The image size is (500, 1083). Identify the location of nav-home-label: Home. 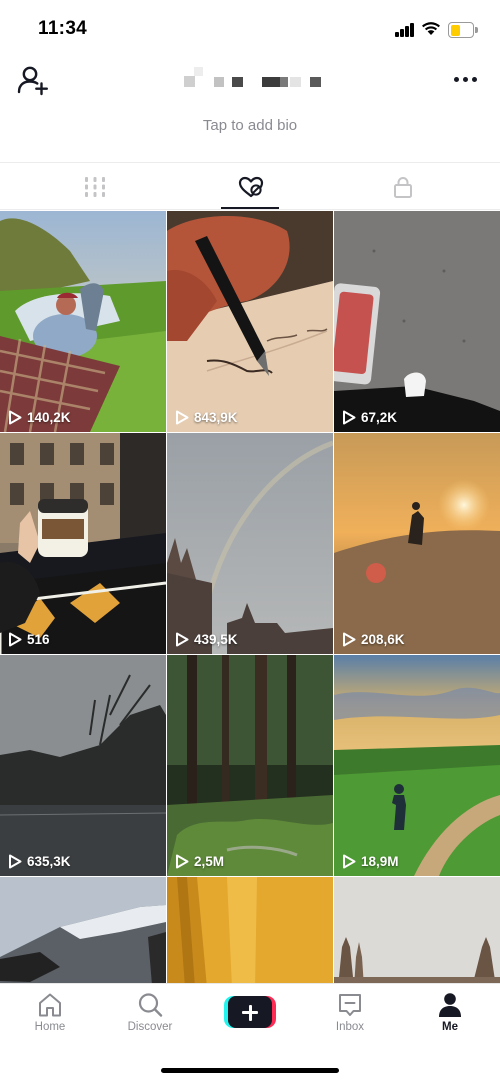
(50, 1027).